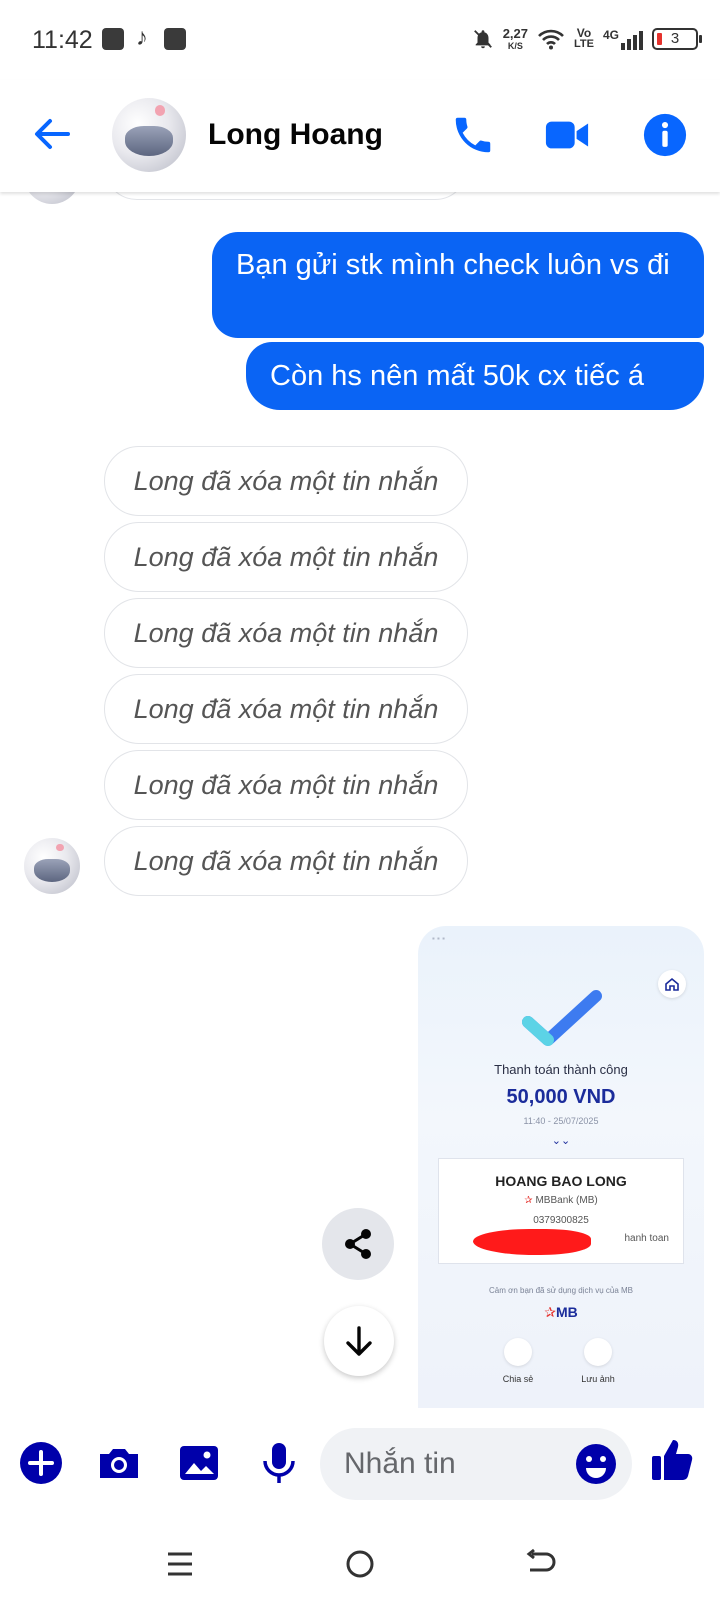  What do you see at coordinates (438, 938) in the screenshot?
I see `receipt-status-bar: ▪ ▪ ▪` at bounding box center [438, 938].